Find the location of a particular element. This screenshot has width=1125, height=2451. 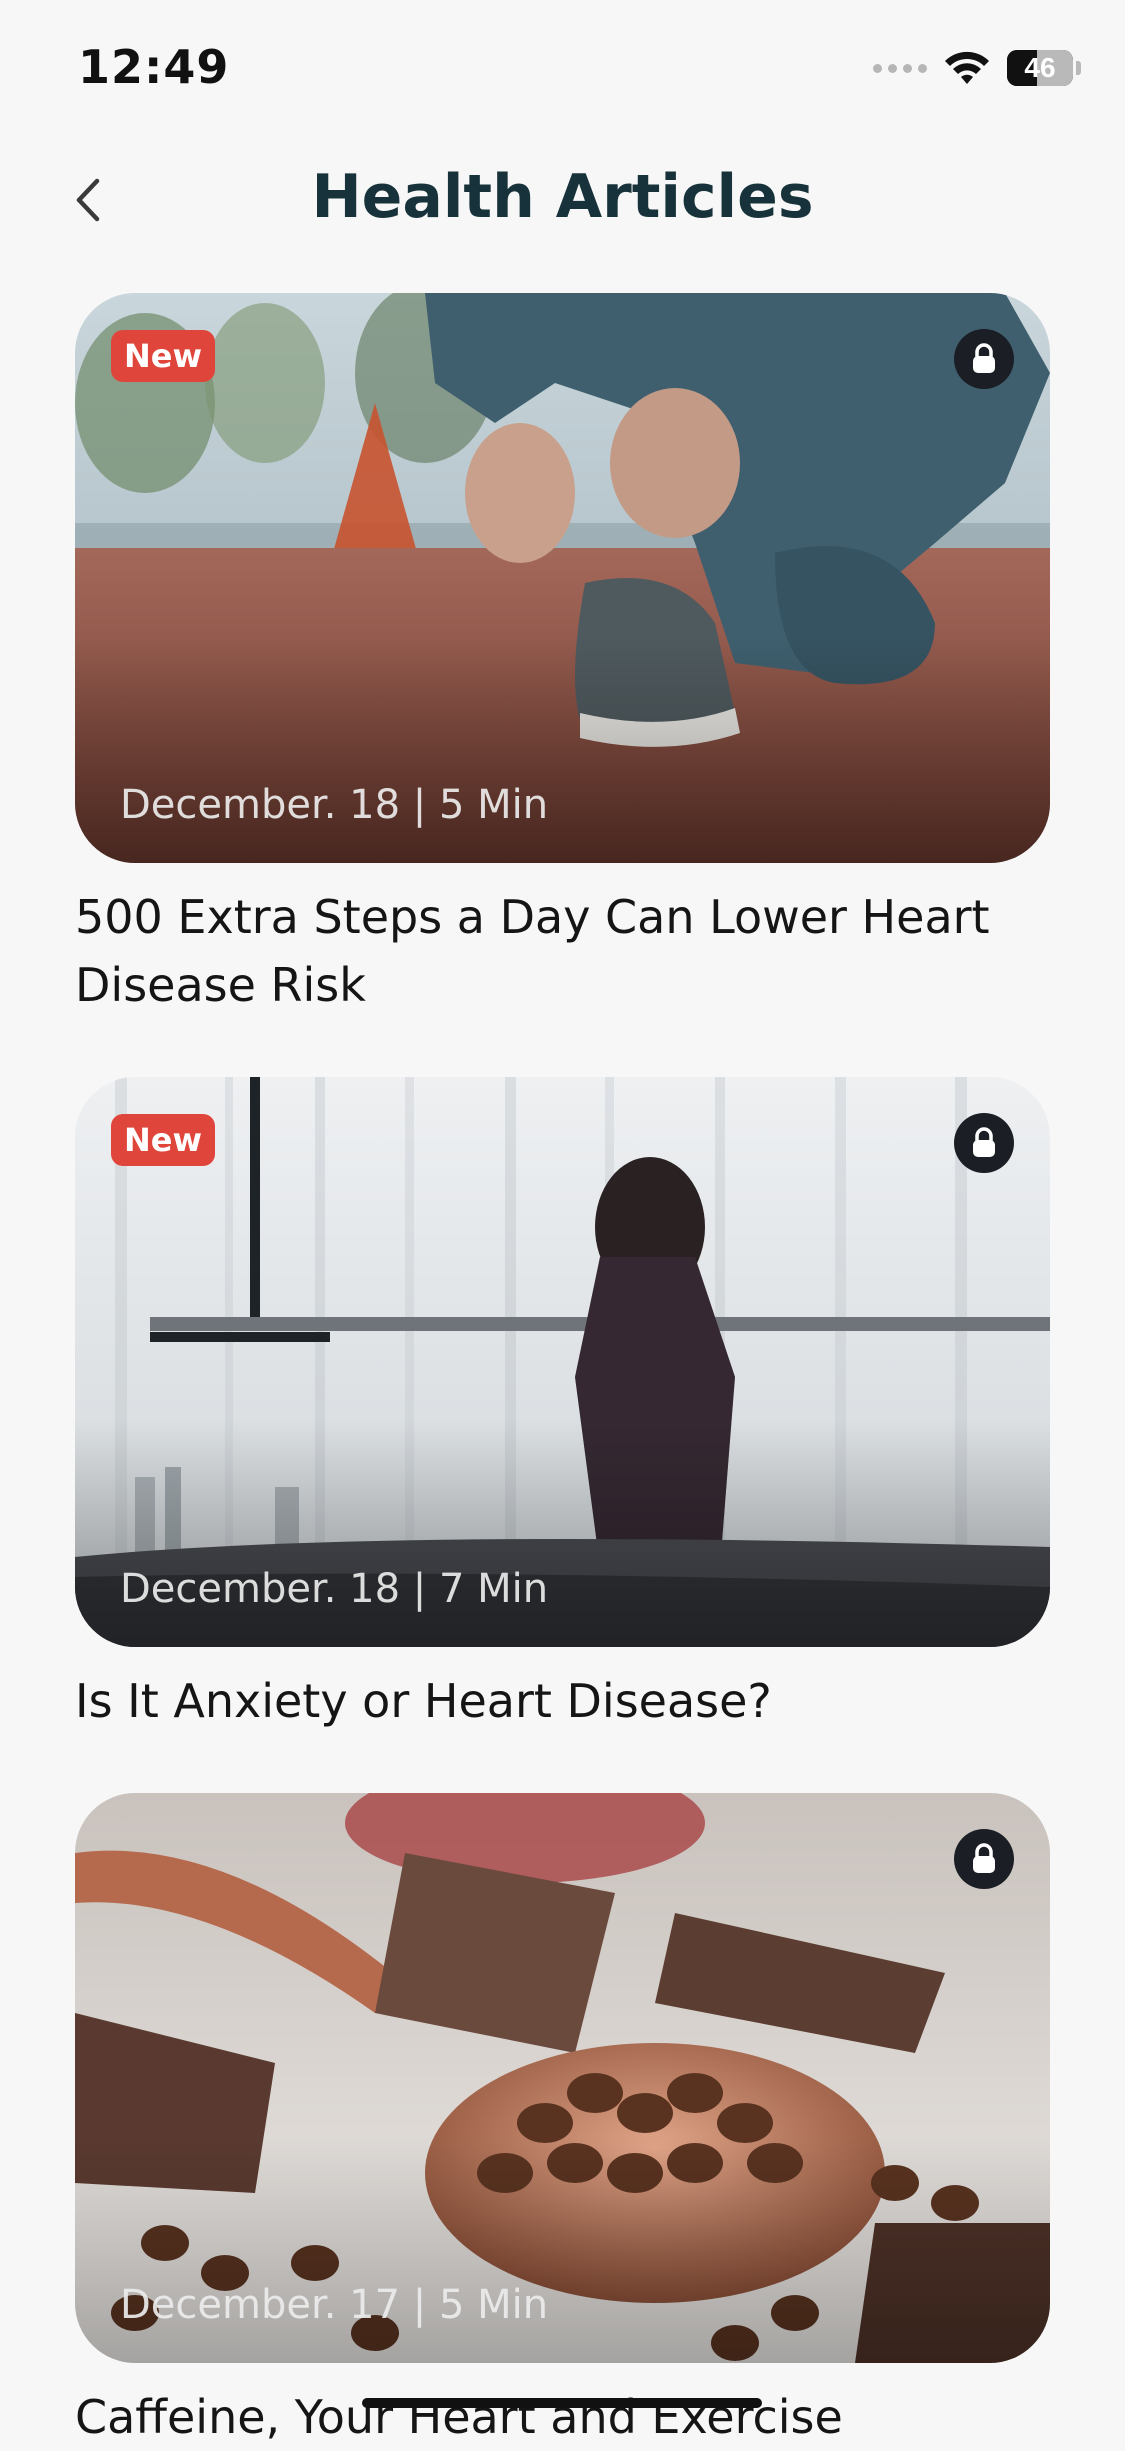

status-bar: 12:49 46 is located at coordinates (562, 66).